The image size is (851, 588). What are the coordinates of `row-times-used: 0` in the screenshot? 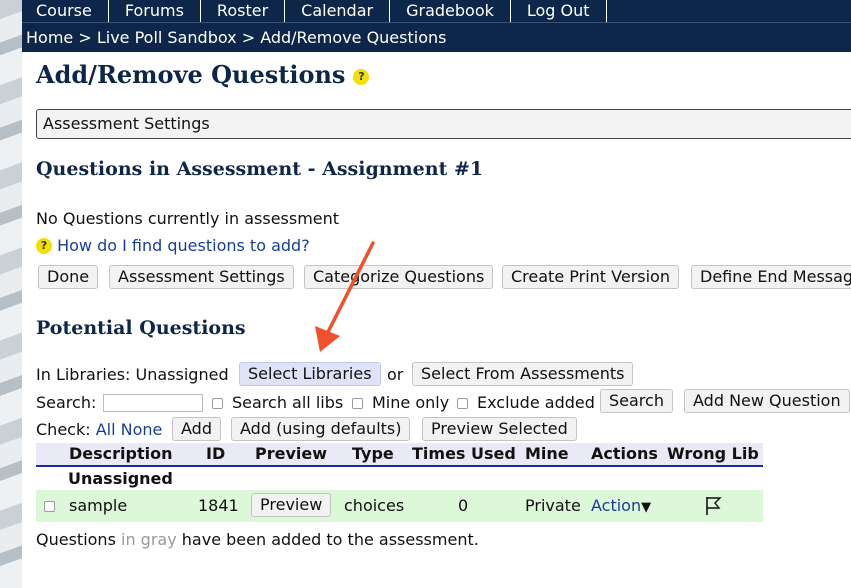 It's located at (463, 505).